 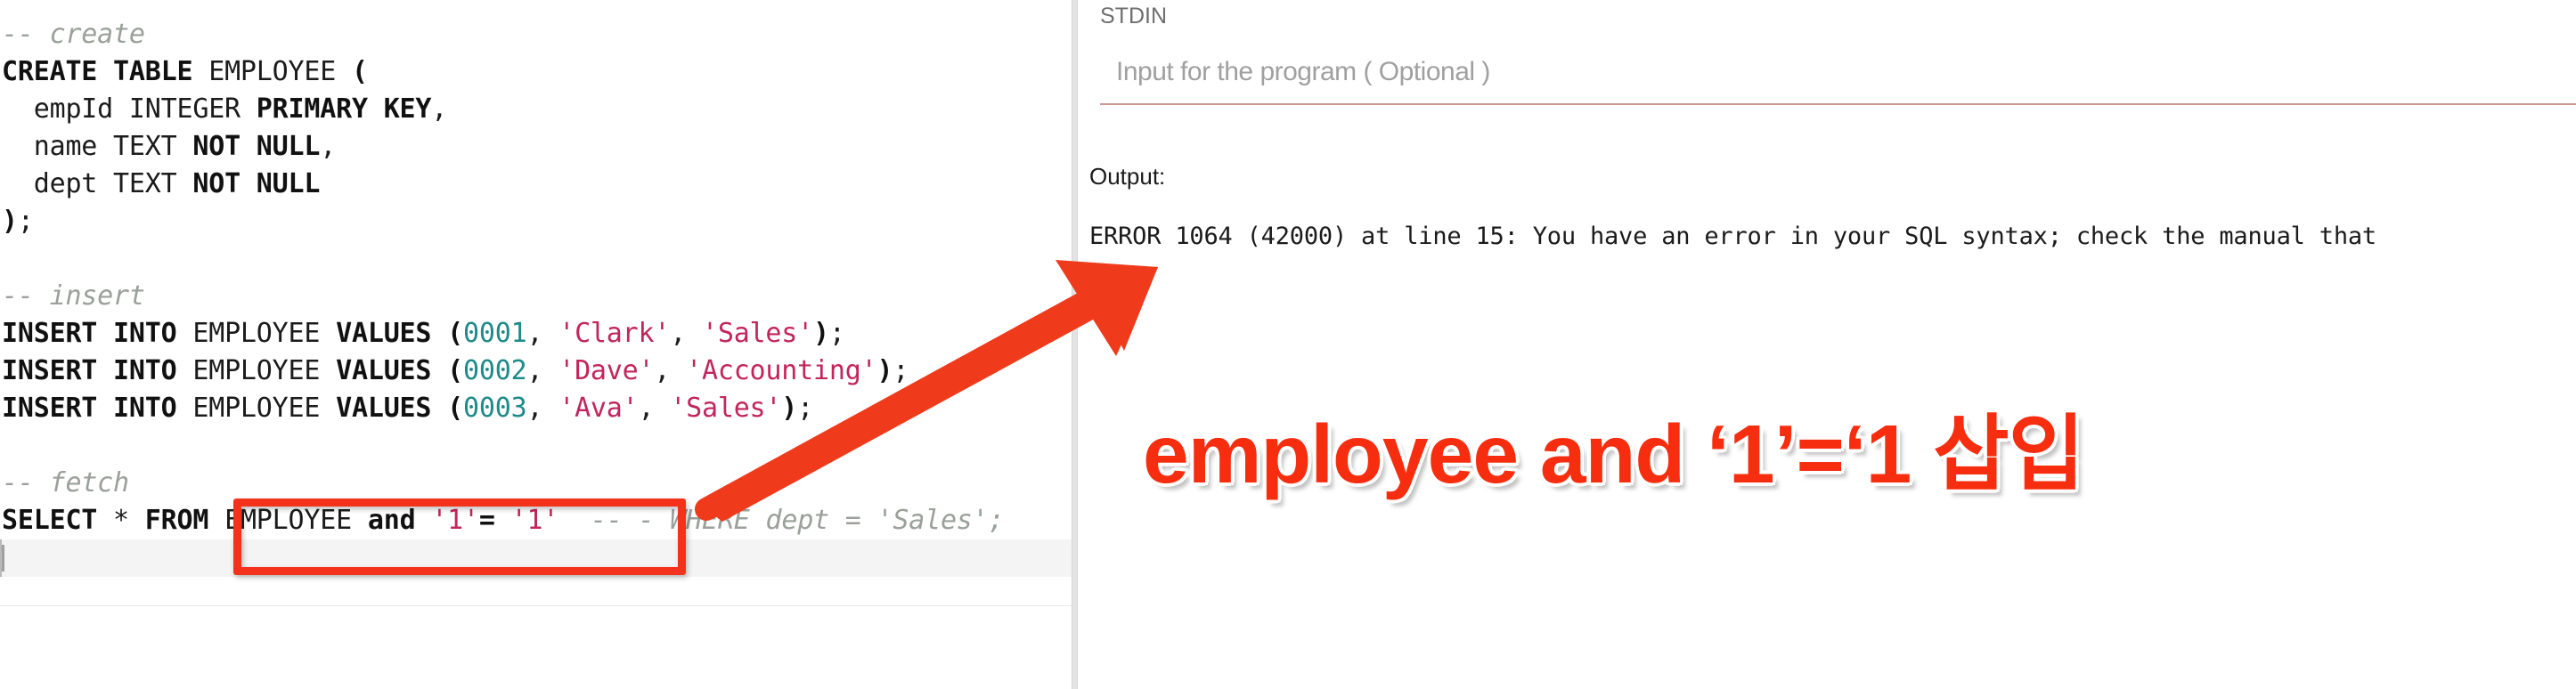 I want to click on token-plain: empId INTEGER, so click(x=130, y=109).